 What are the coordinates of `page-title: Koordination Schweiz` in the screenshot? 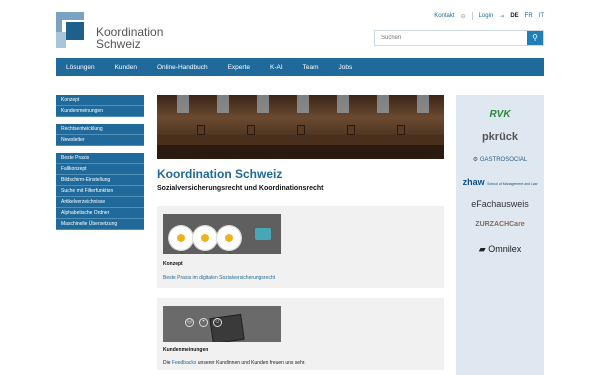 It's located at (220, 174).